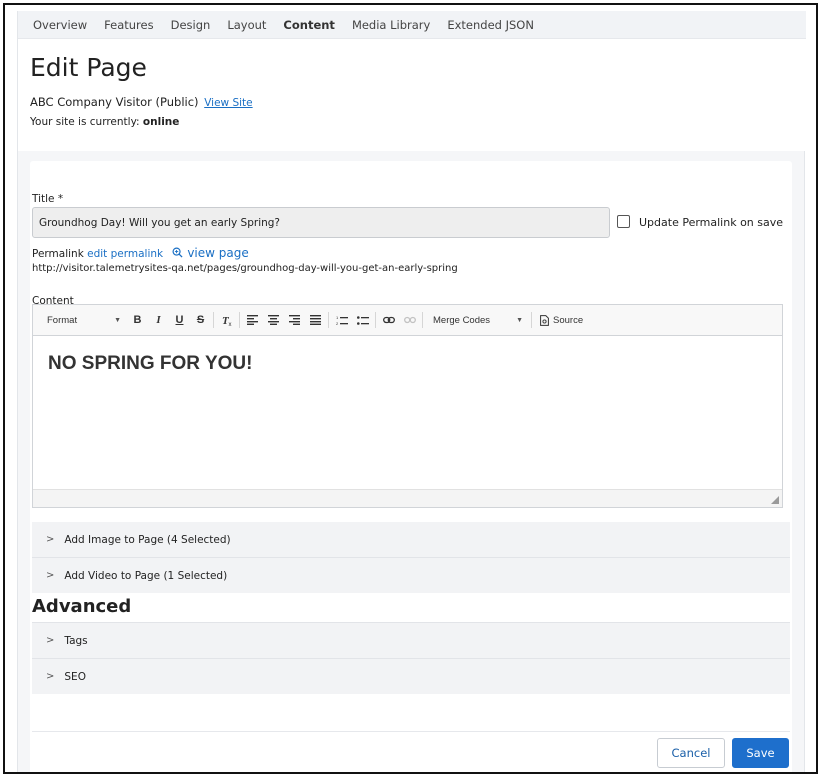 The image size is (821, 777). I want to click on remove-format-icon: Tx, so click(226, 320).